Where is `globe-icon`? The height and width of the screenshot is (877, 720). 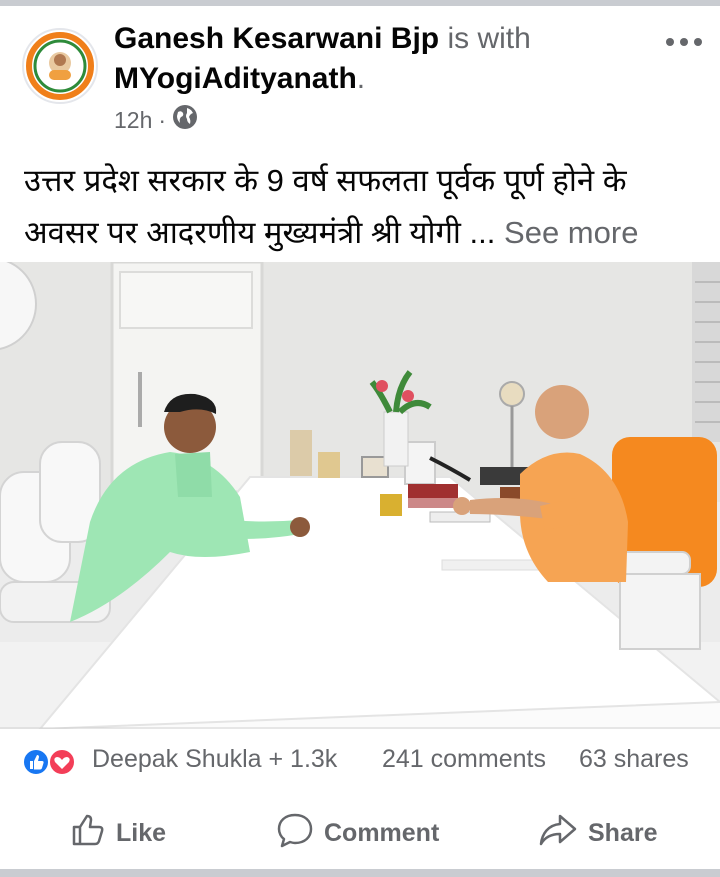 globe-icon is located at coordinates (185, 120).